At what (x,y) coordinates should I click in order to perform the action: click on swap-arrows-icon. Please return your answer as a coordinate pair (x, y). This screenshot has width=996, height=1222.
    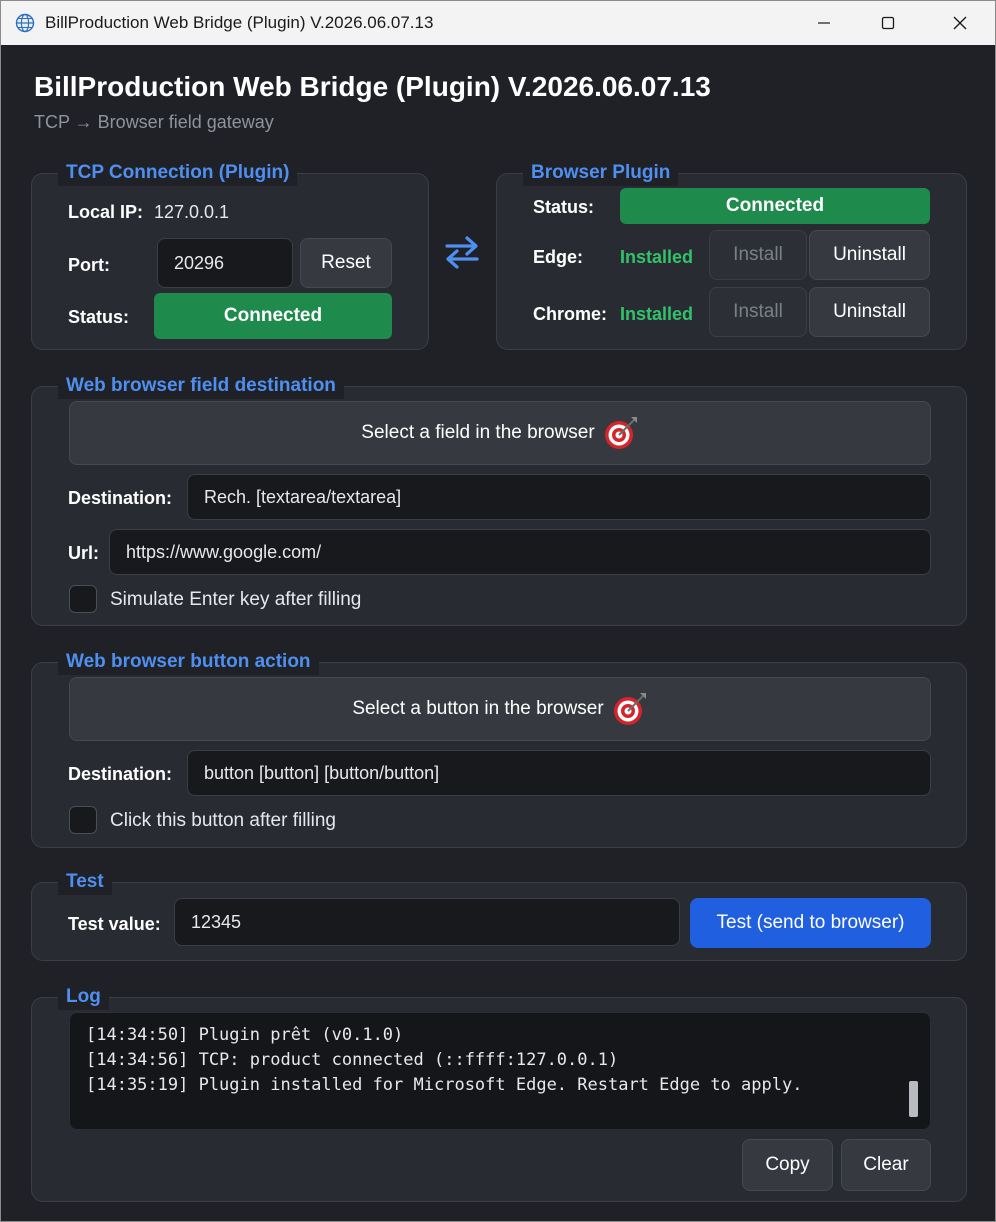
    Looking at the image, I should click on (462, 252).